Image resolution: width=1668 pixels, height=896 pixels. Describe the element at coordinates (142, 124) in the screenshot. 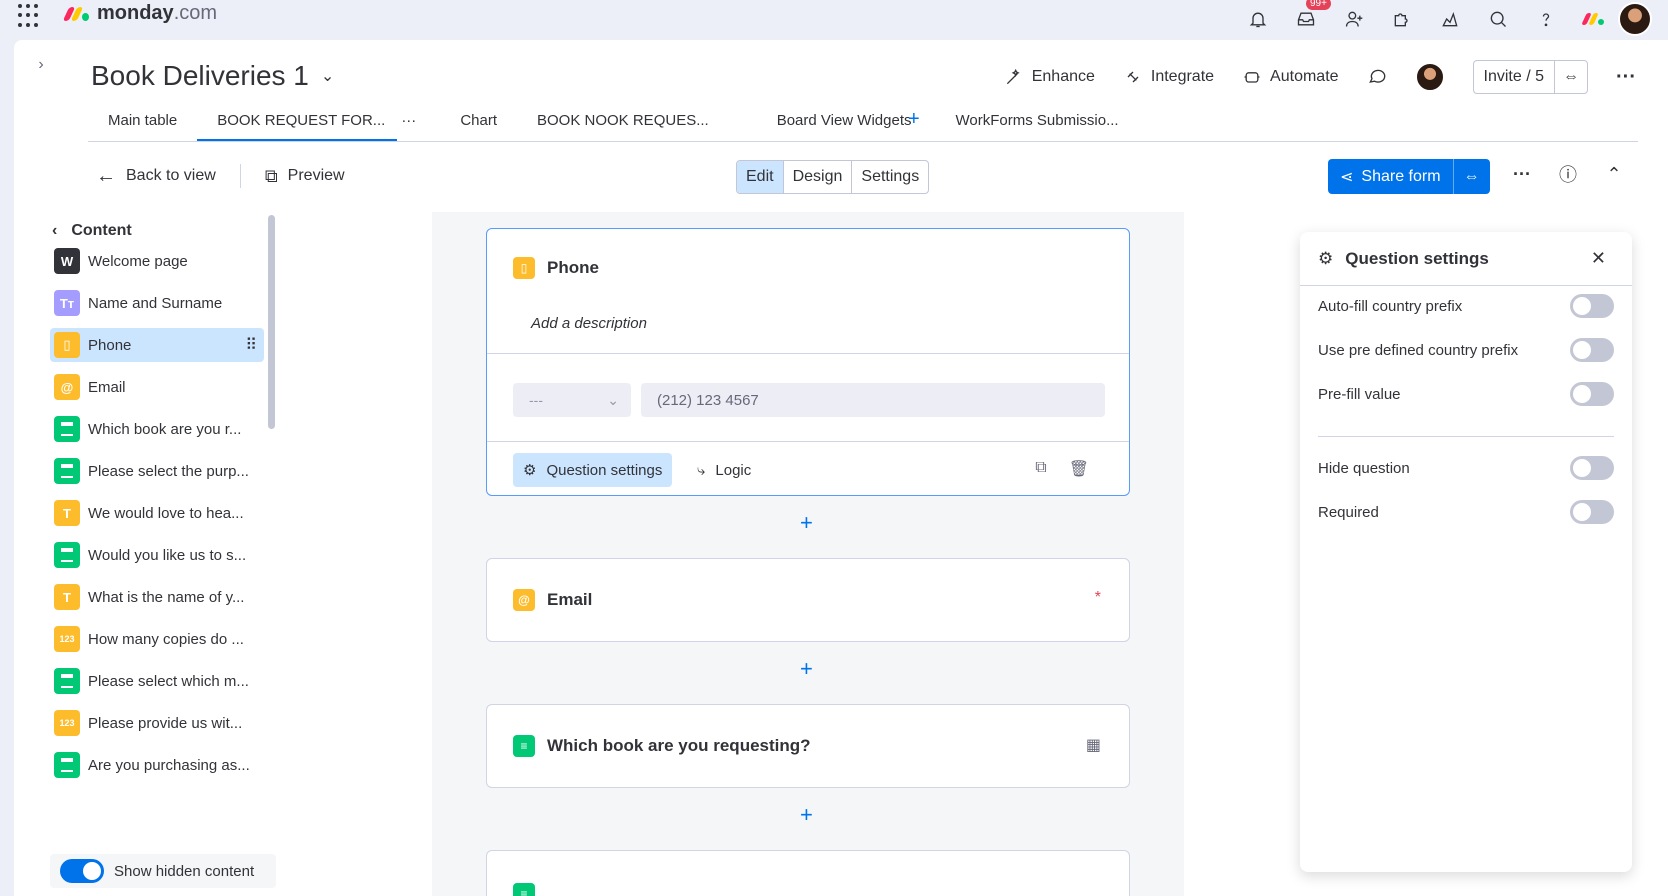

I see `tab-main-table: Main table` at that location.